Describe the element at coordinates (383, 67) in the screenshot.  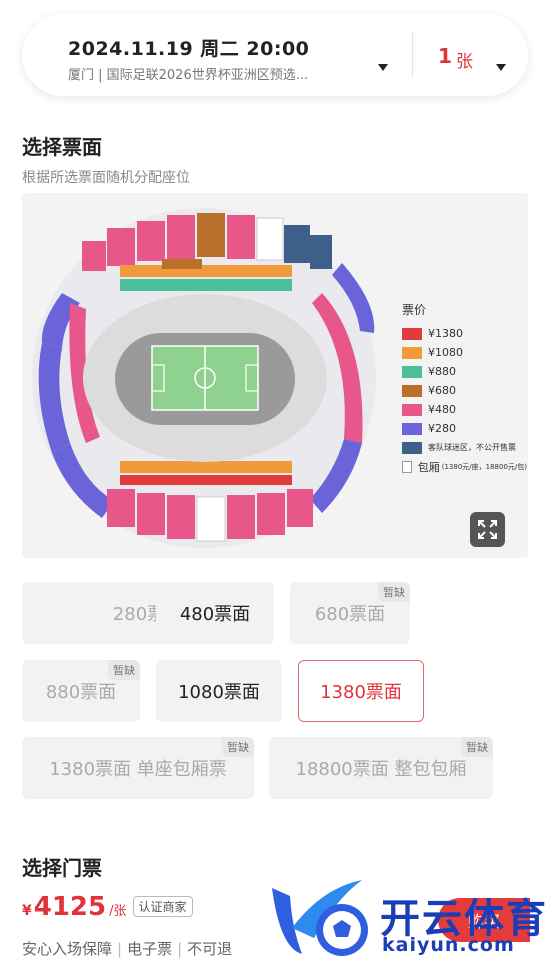
I see `event-caret-down-icon` at that location.